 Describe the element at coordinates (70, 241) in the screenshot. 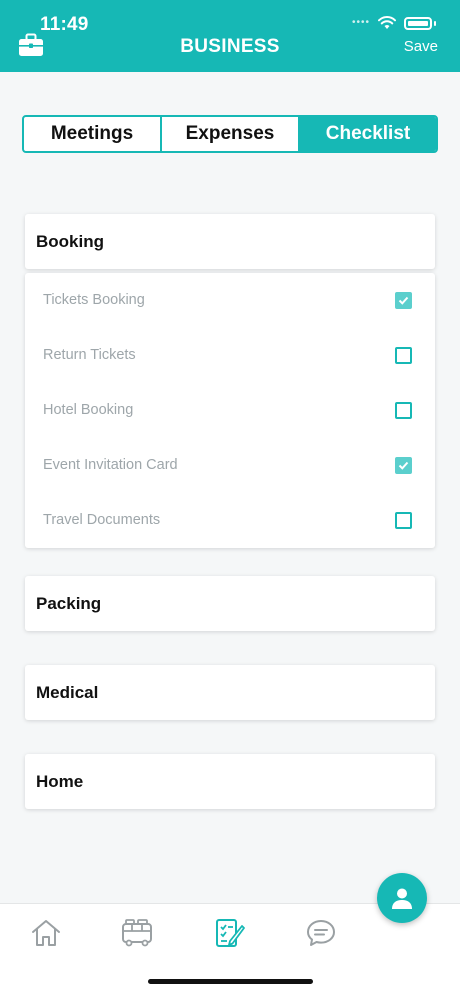

I see `section-title: Booking` at that location.